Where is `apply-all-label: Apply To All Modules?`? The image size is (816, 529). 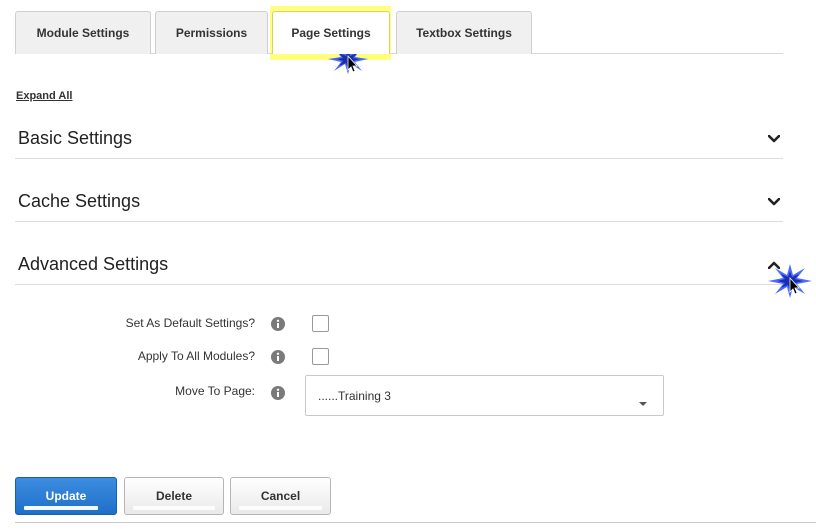
apply-all-label: Apply To All Modules? is located at coordinates (196, 356).